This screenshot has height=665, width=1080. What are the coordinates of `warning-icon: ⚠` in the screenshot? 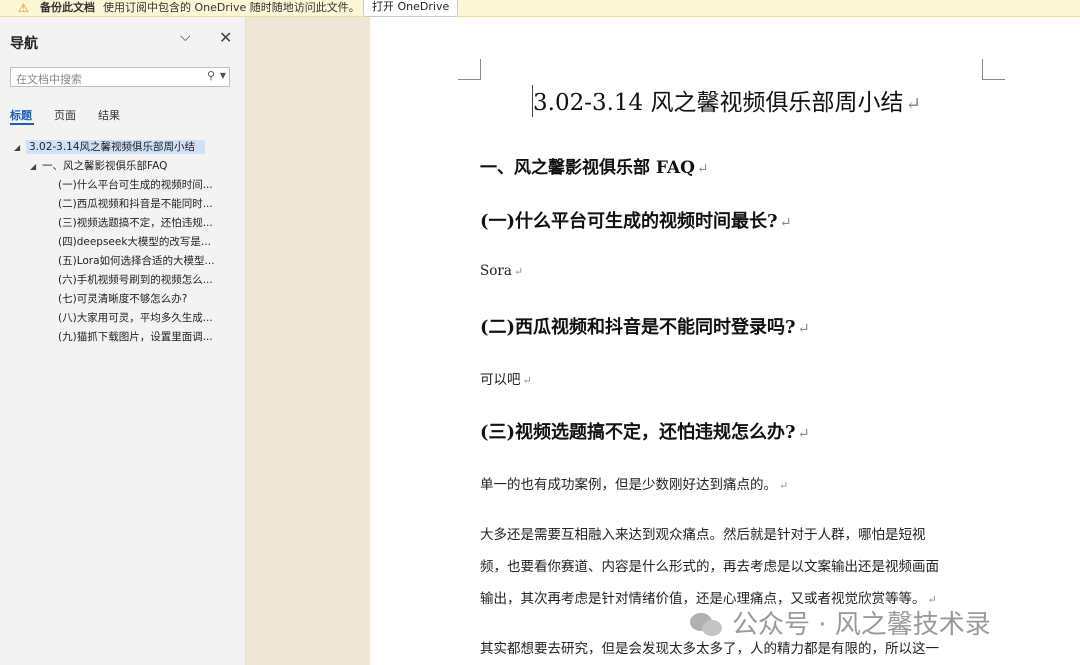 It's located at (23, 8).